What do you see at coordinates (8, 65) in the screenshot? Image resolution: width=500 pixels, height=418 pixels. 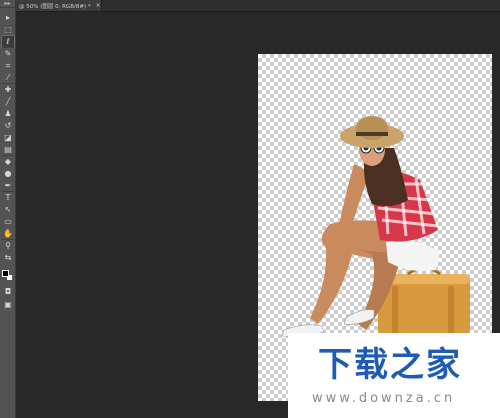 I see `crop-tool-icon: ⌗` at bounding box center [8, 65].